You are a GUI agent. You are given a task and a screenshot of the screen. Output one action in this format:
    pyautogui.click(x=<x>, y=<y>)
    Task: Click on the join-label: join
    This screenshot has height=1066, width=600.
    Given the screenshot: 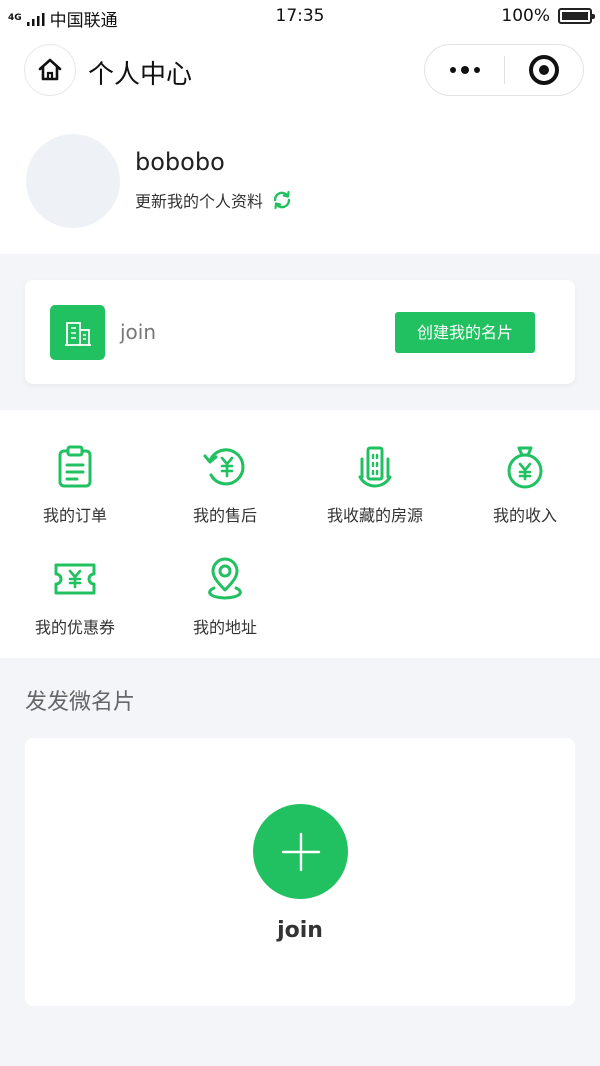 What is the action you would take?
    pyautogui.click(x=300, y=930)
    